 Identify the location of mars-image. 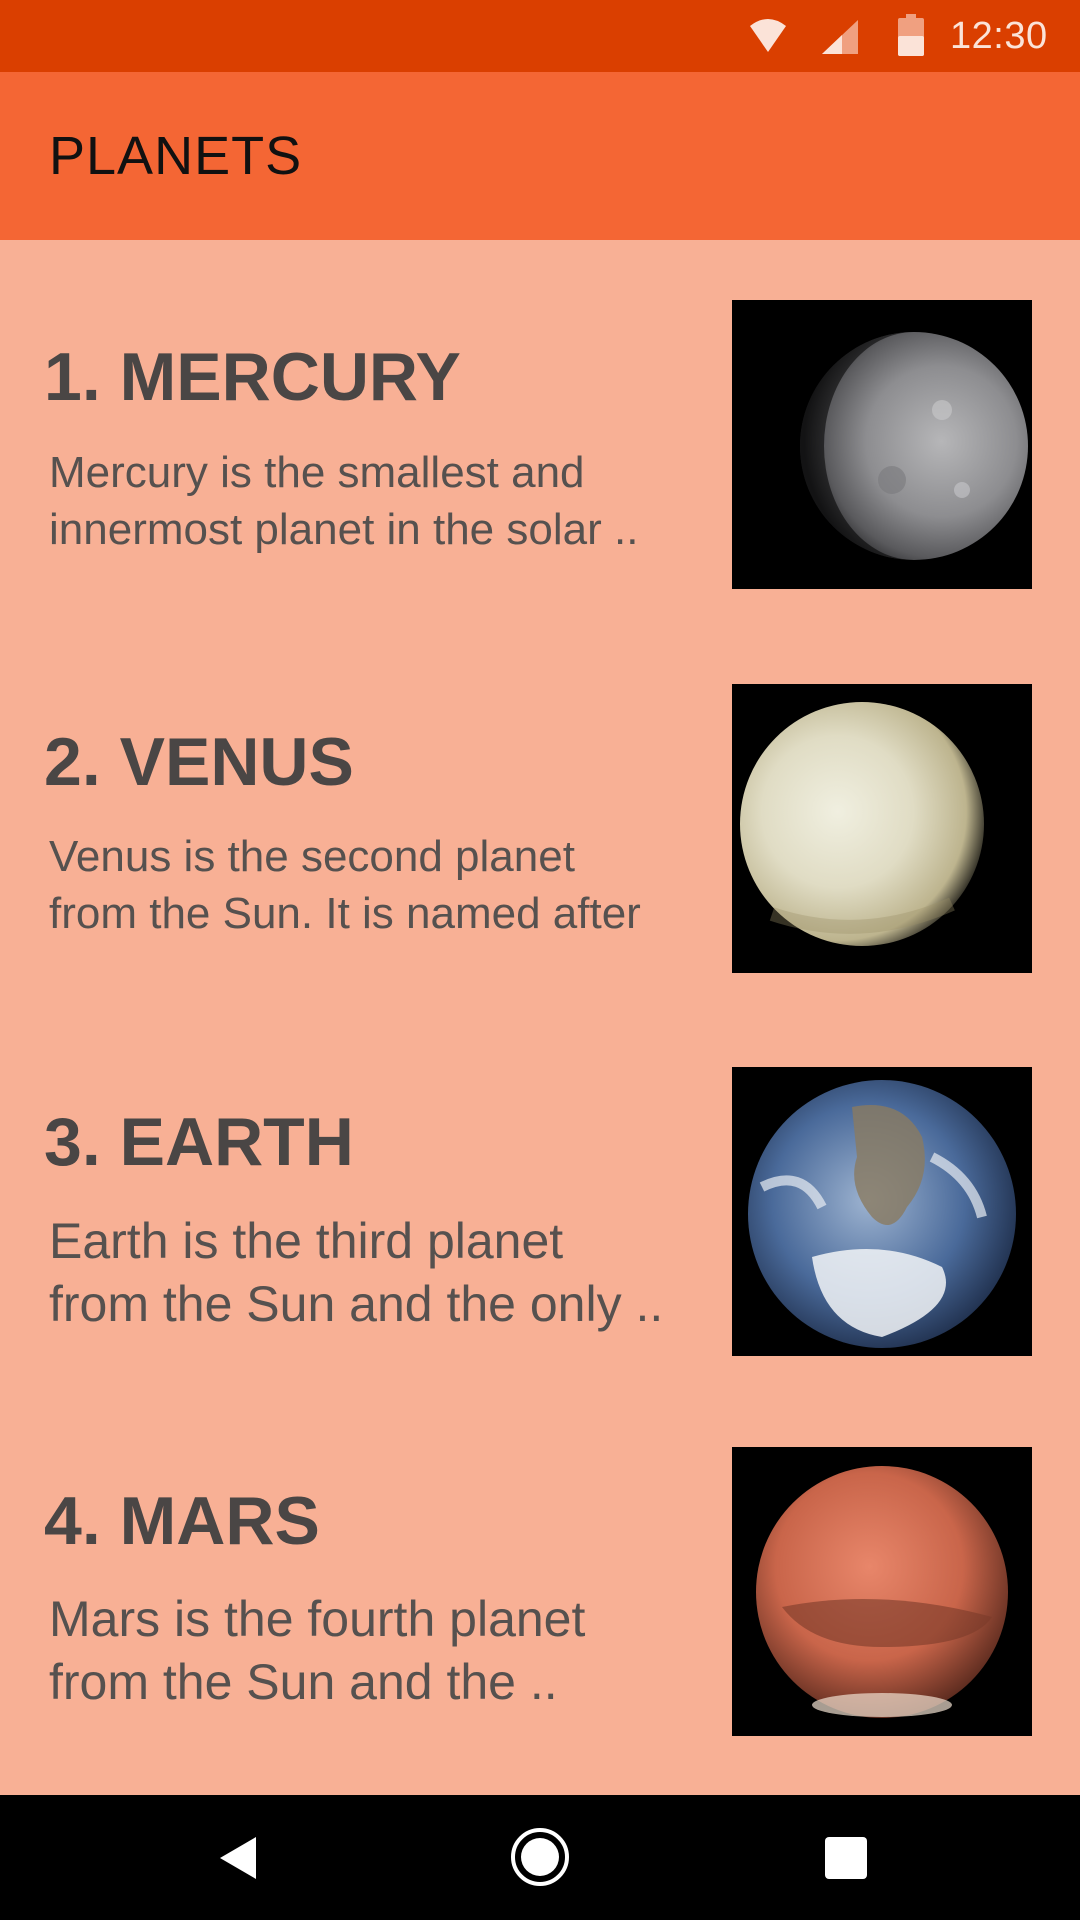
(882, 1591).